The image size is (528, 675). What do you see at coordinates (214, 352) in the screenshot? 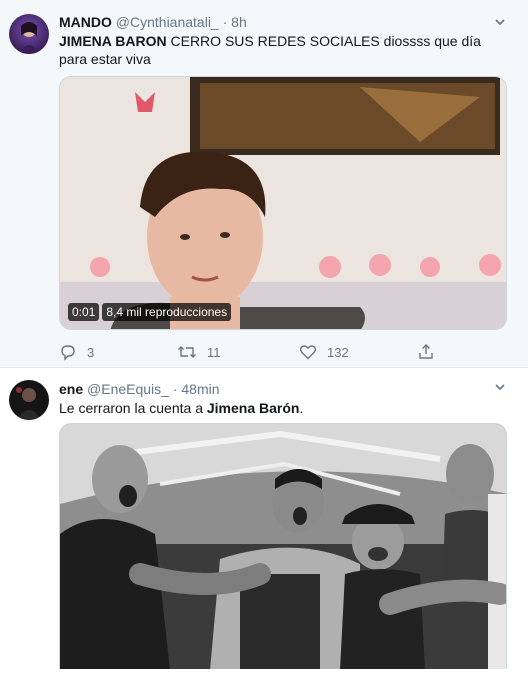
I see `retweet-count: 11` at bounding box center [214, 352].